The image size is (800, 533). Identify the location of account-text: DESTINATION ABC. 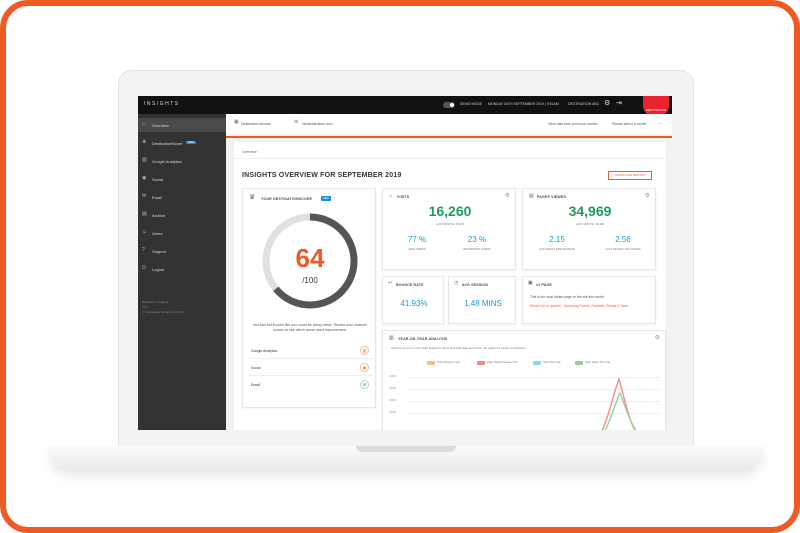
(583, 104).